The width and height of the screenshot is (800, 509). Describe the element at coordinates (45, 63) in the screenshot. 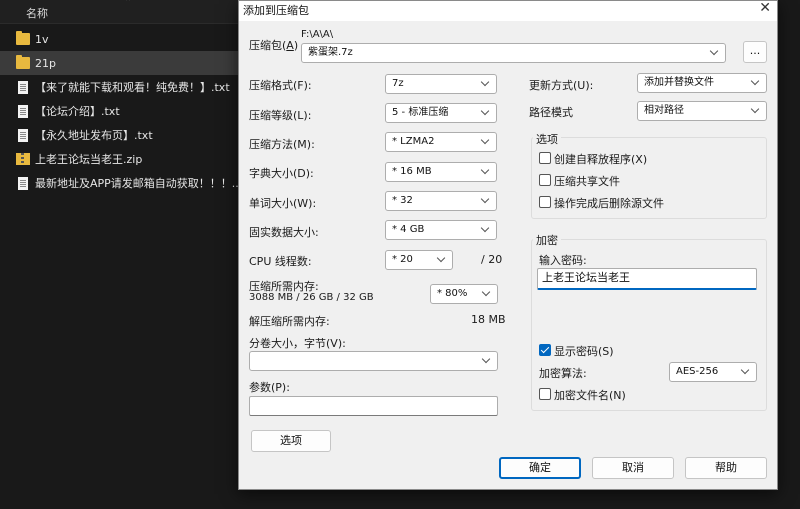

I see `file-name: 21p` at that location.